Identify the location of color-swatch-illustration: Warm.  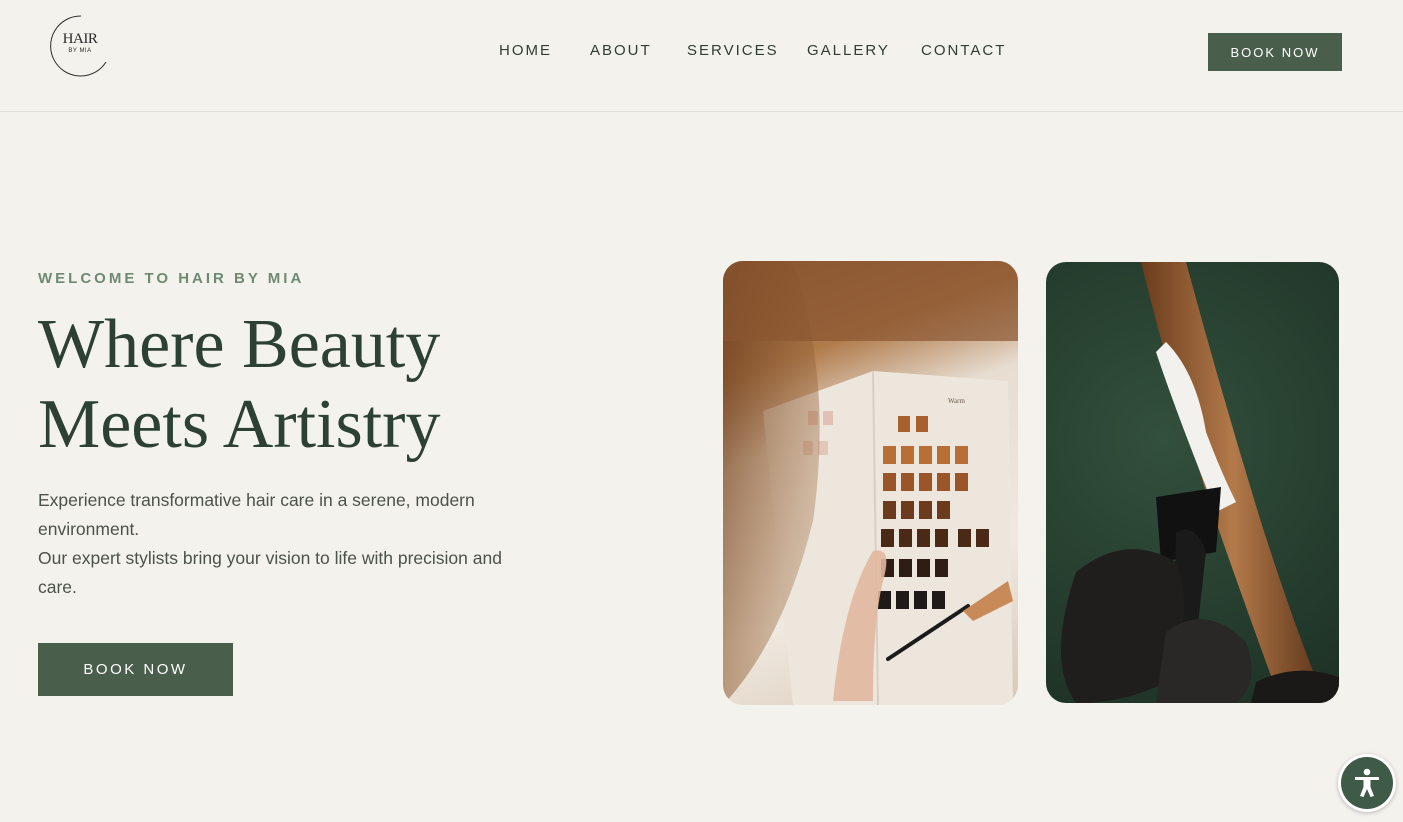
(870, 483).